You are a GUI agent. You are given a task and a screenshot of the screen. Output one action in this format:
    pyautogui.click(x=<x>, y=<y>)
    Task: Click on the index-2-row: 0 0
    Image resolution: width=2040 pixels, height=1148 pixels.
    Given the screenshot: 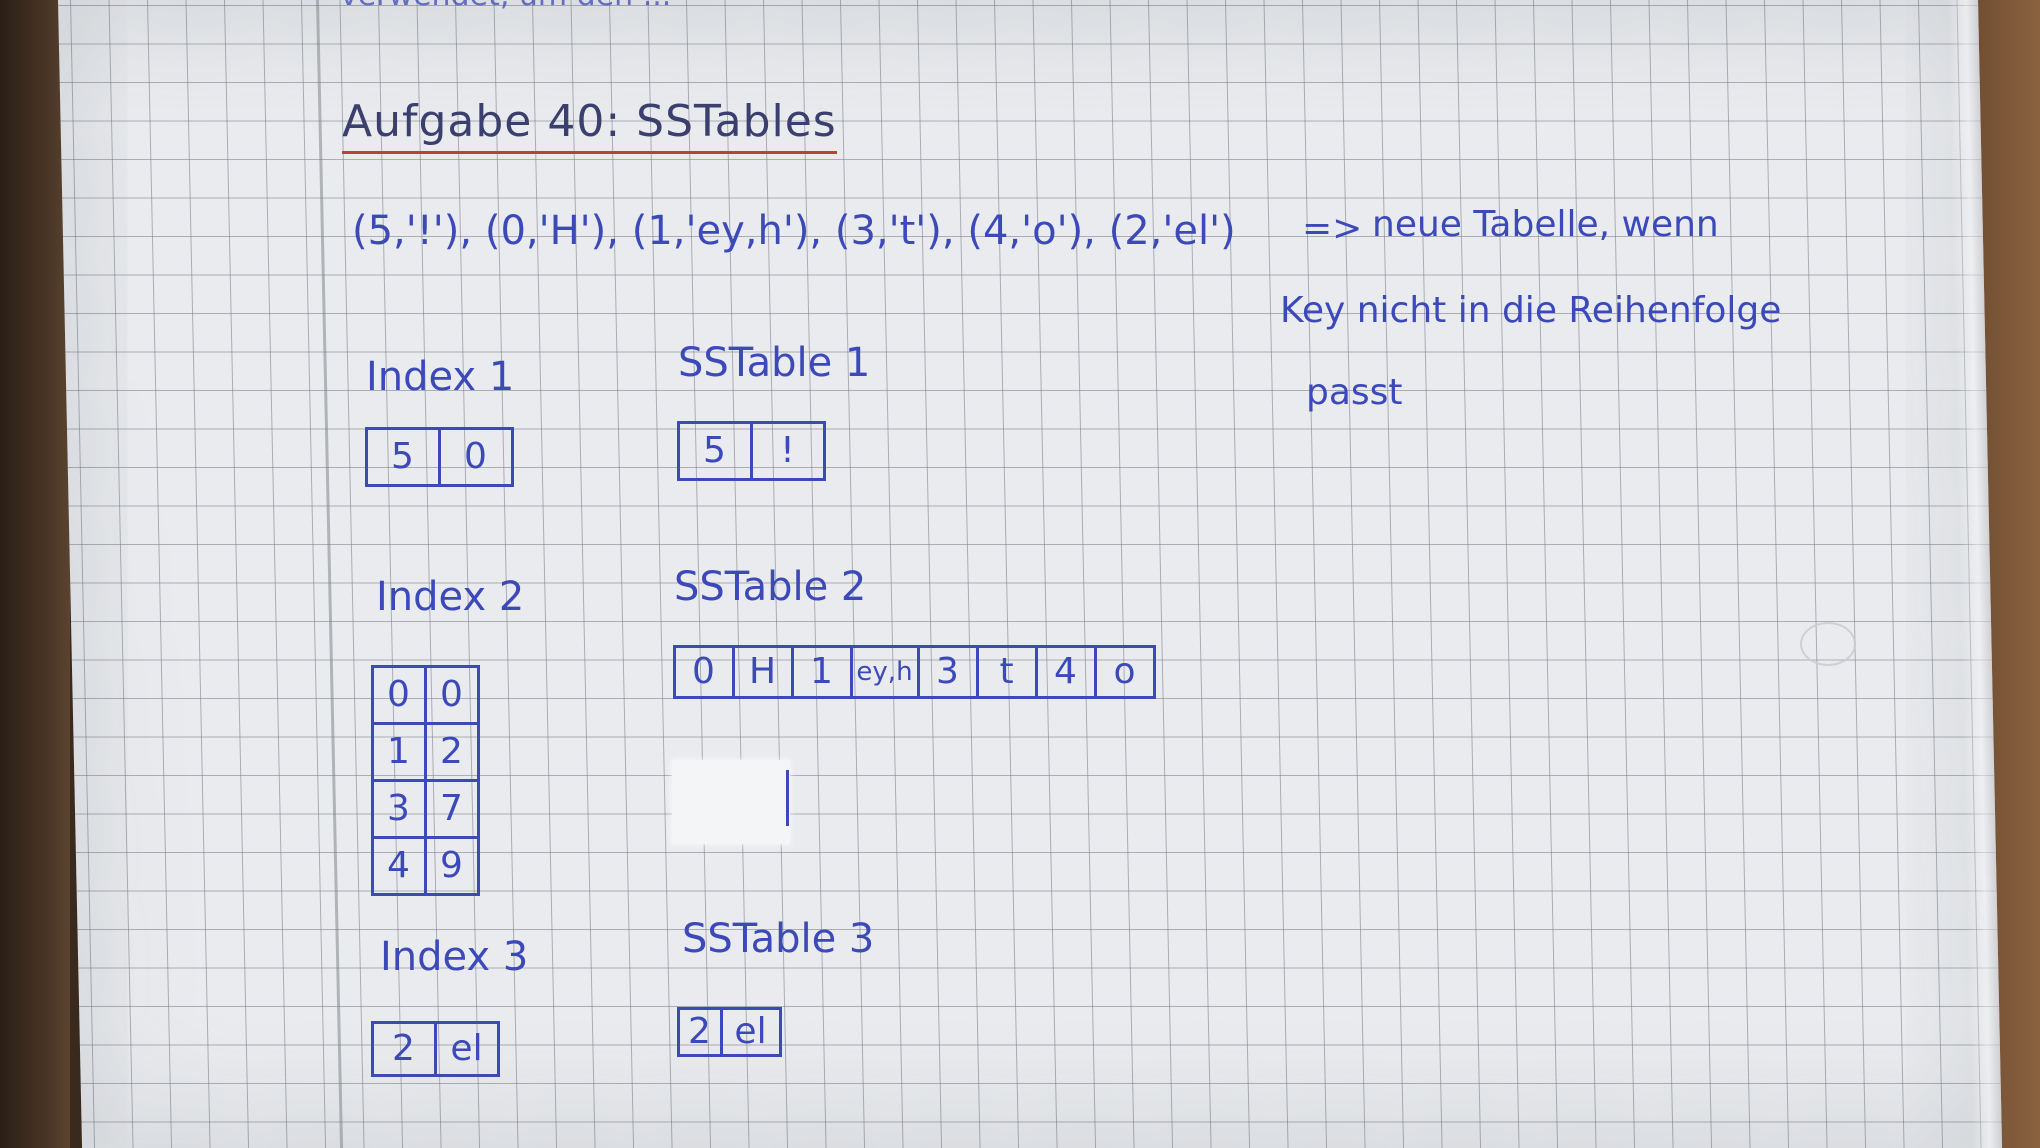 What is the action you would take?
    pyautogui.click(x=425, y=694)
    